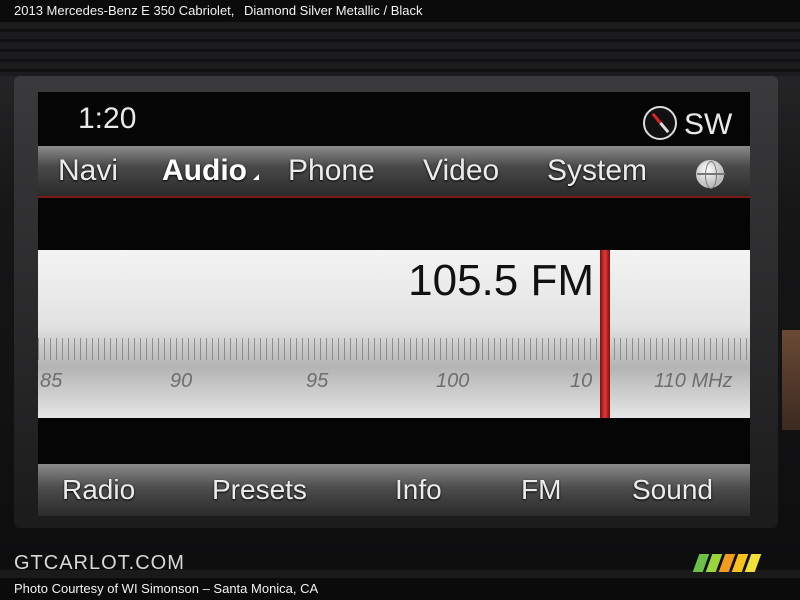  Describe the element at coordinates (501, 280) in the screenshot. I see `frequency-display: 105.5 FM` at that location.